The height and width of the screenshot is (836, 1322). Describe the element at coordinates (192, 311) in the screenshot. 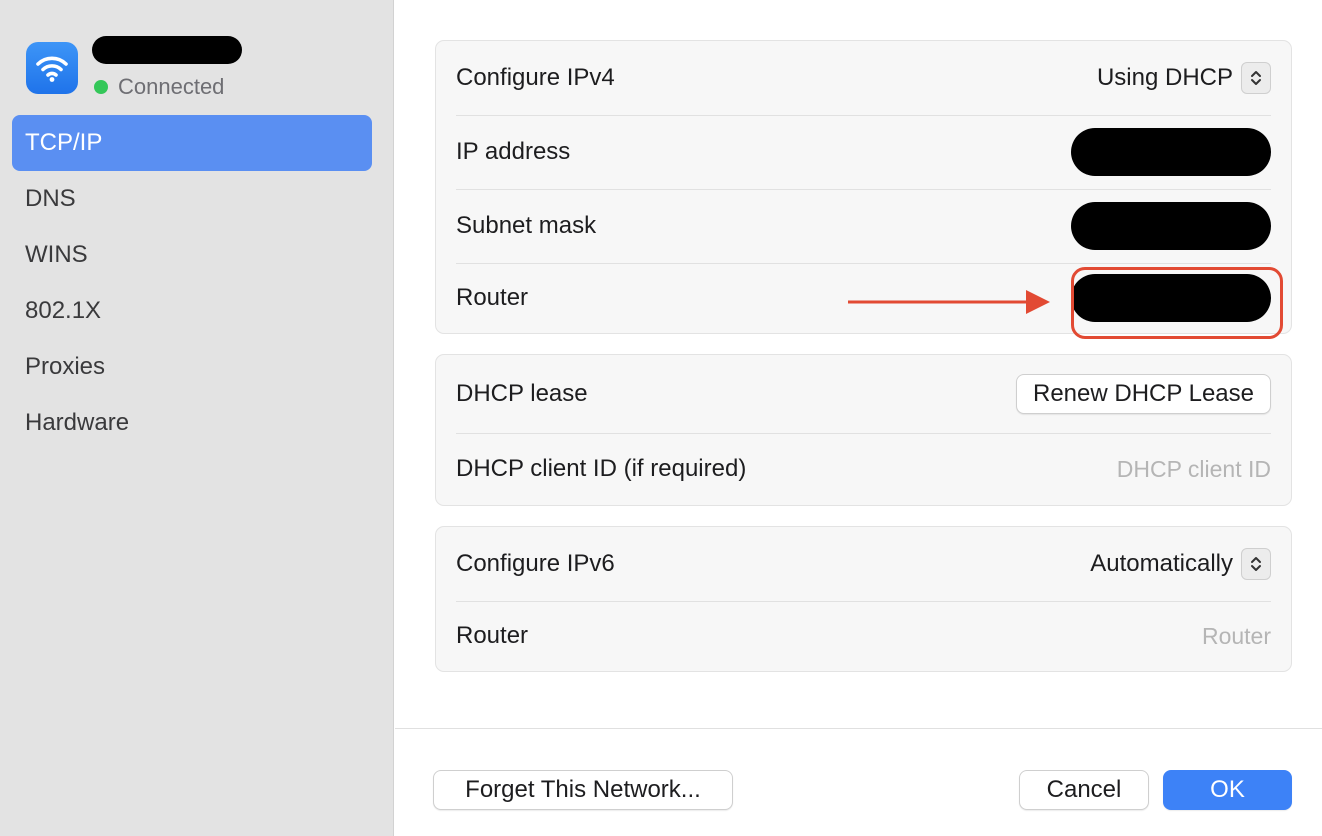

I see `sidebar-item-8021x: 802.1X` at that location.